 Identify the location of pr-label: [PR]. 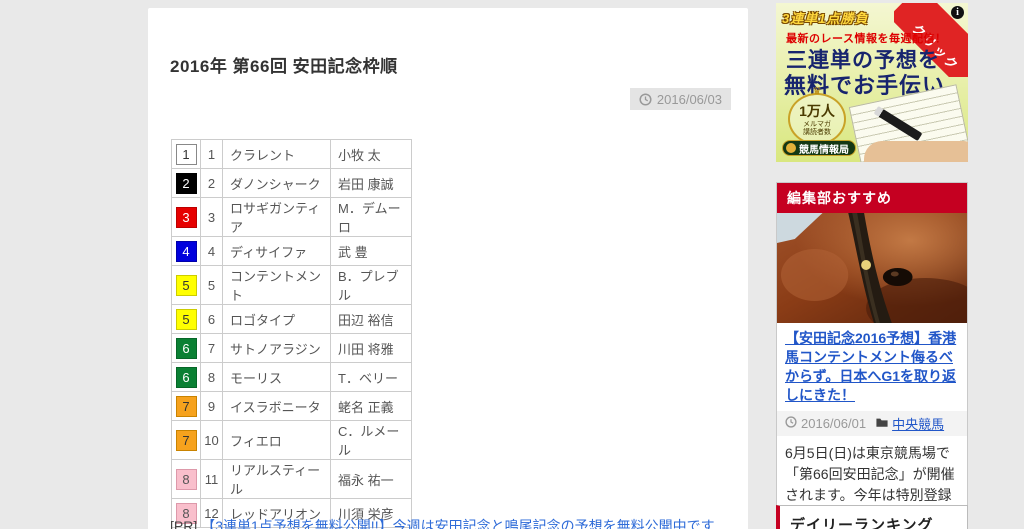
(184, 523).